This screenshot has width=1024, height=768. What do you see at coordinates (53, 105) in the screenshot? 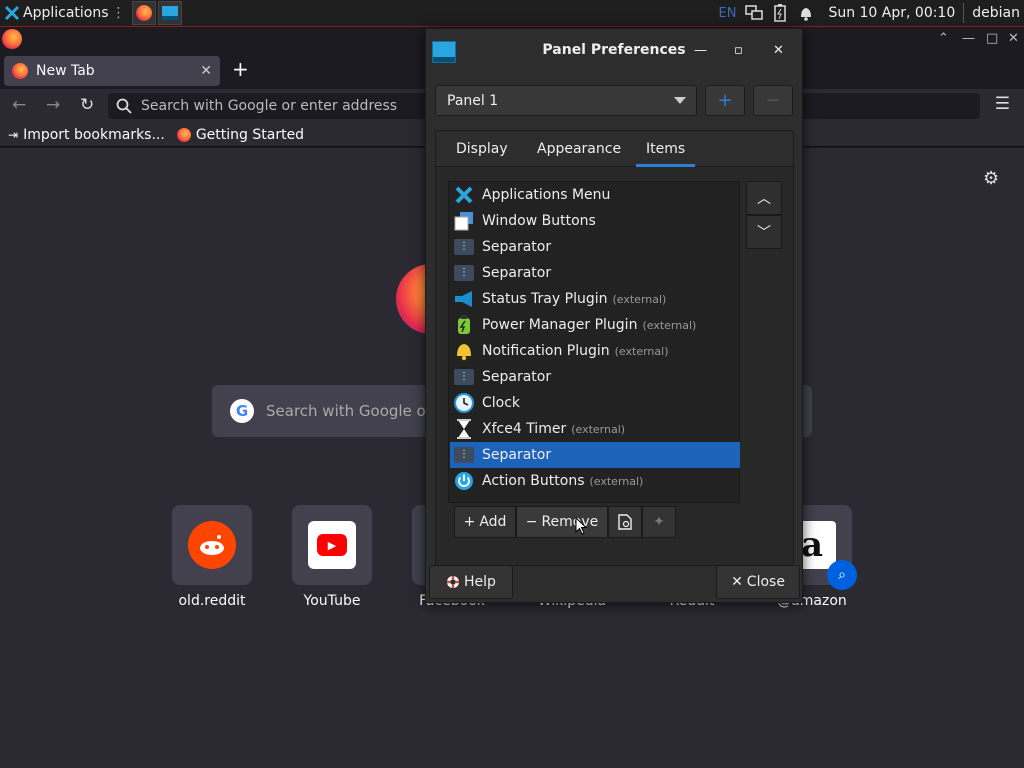
I see `forward-arrow-icon: →` at bounding box center [53, 105].